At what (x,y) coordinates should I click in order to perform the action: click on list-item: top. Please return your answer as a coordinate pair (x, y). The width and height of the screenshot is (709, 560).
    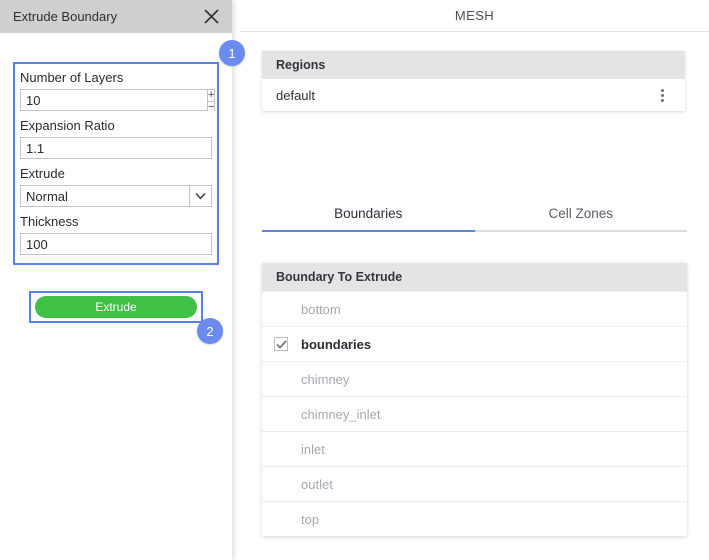
    Looking at the image, I should click on (474, 518).